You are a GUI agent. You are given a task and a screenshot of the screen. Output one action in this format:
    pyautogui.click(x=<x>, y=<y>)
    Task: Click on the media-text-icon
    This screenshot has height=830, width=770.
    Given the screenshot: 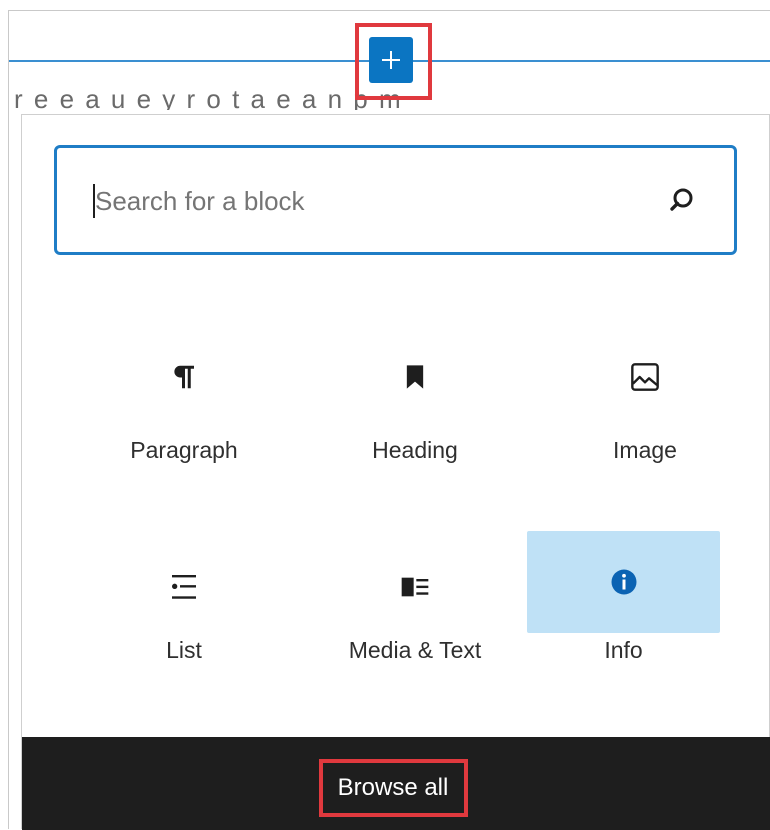 What is the action you would take?
    pyautogui.click(x=415, y=587)
    